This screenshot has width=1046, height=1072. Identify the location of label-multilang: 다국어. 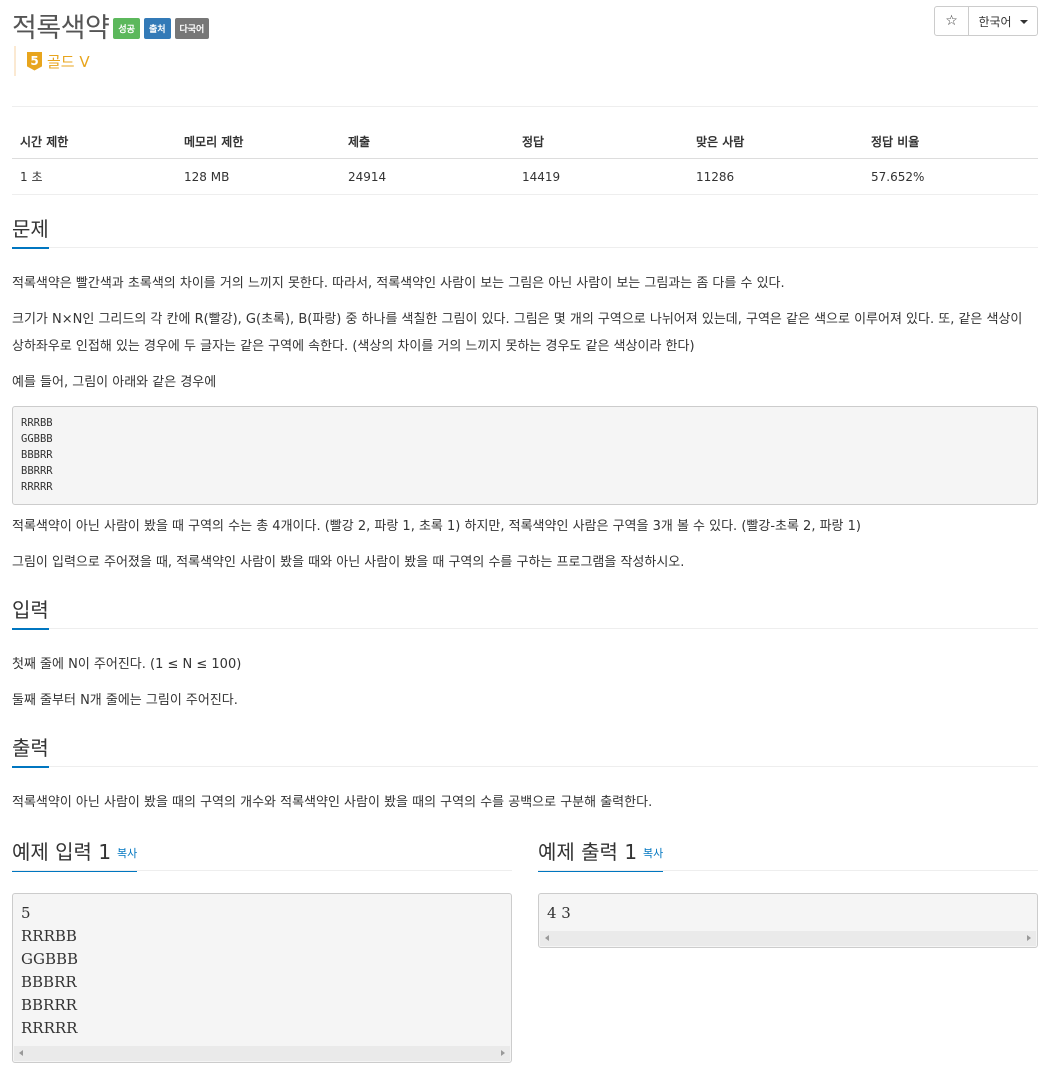
(192, 28).